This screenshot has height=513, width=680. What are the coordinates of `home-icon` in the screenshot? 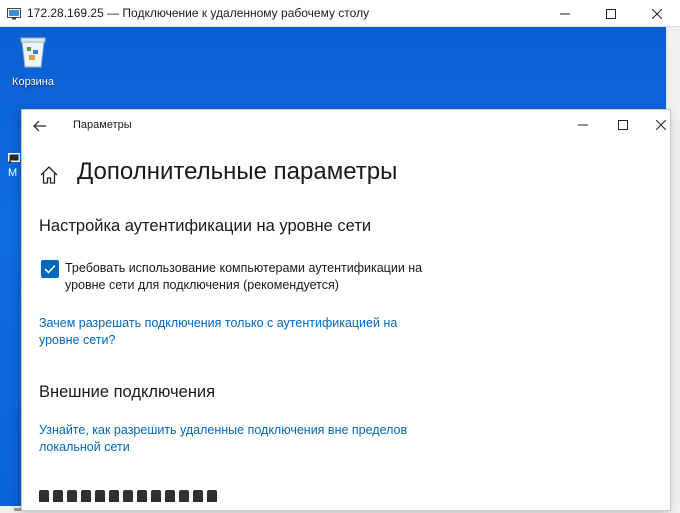 It's located at (49, 175).